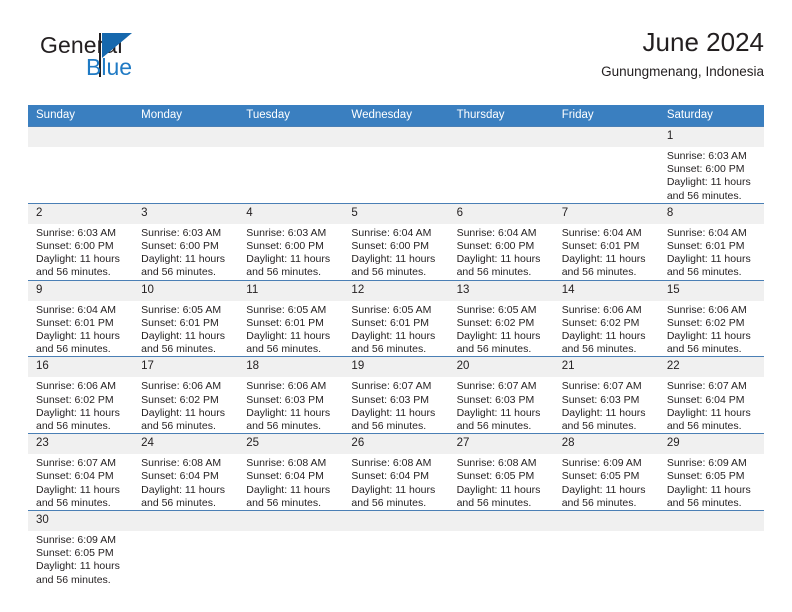 The width and height of the screenshot is (792, 612). What do you see at coordinates (81, 290) in the screenshot?
I see `day-number: 9` at bounding box center [81, 290].